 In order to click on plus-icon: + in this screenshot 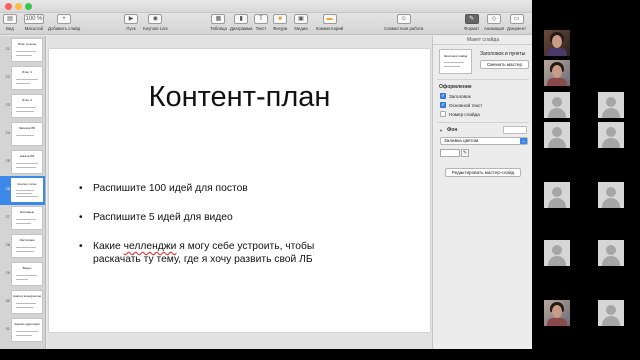, I will do `click(64, 19)`.